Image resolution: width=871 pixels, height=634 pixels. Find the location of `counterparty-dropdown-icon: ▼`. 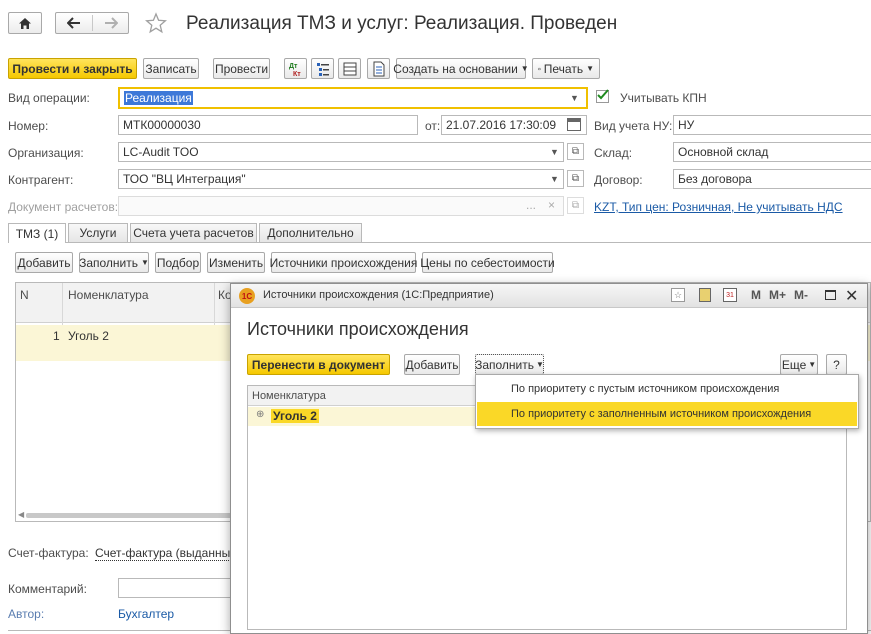

counterparty-dropdown-icon: ▼ is located at coordinates (554, 179).